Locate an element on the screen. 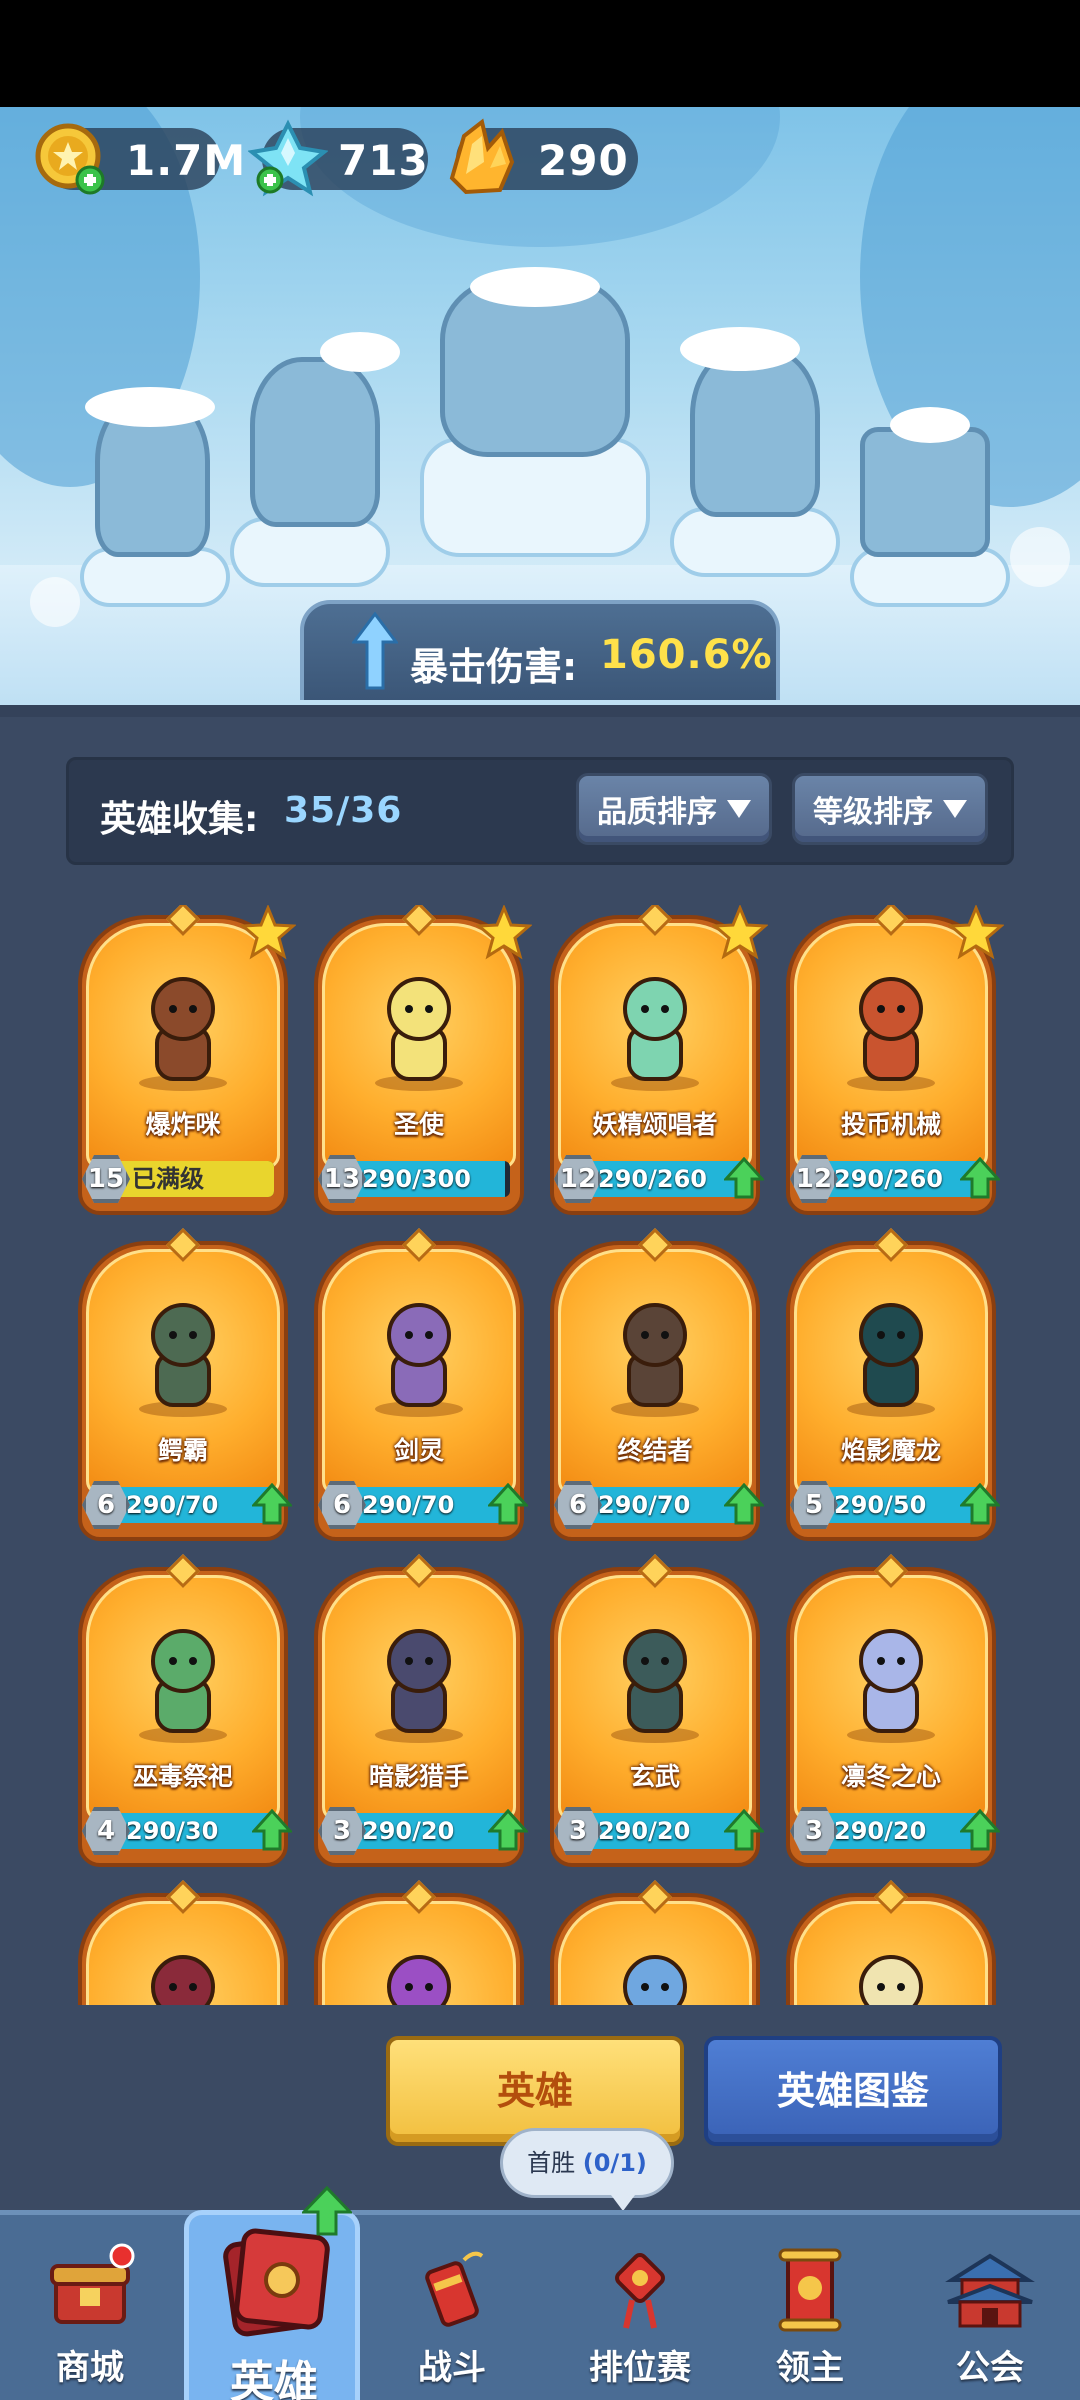 The width and height of the screenshot is (1080, 2400). crit-damage-label: 暴击伤害: is located at coordinates (494, 667).